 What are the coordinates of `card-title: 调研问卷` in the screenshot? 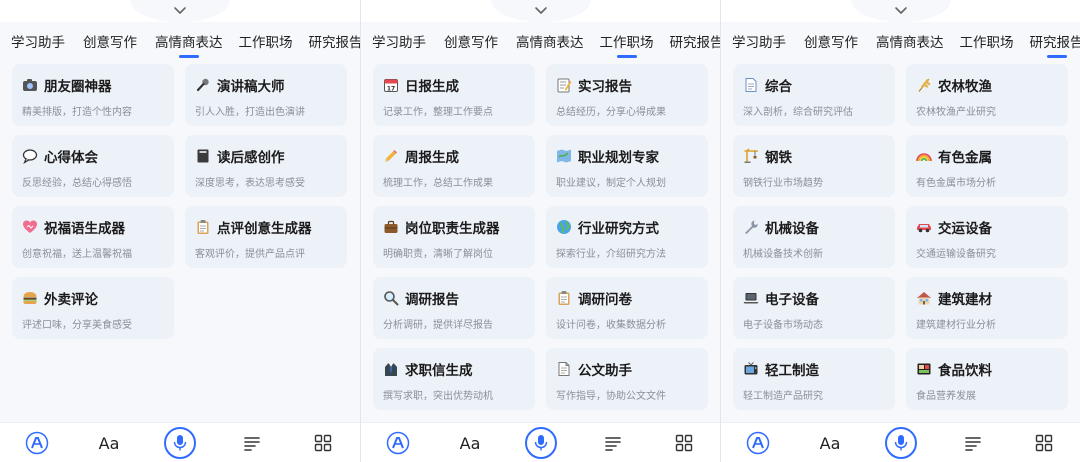 It's located at (605, 300).